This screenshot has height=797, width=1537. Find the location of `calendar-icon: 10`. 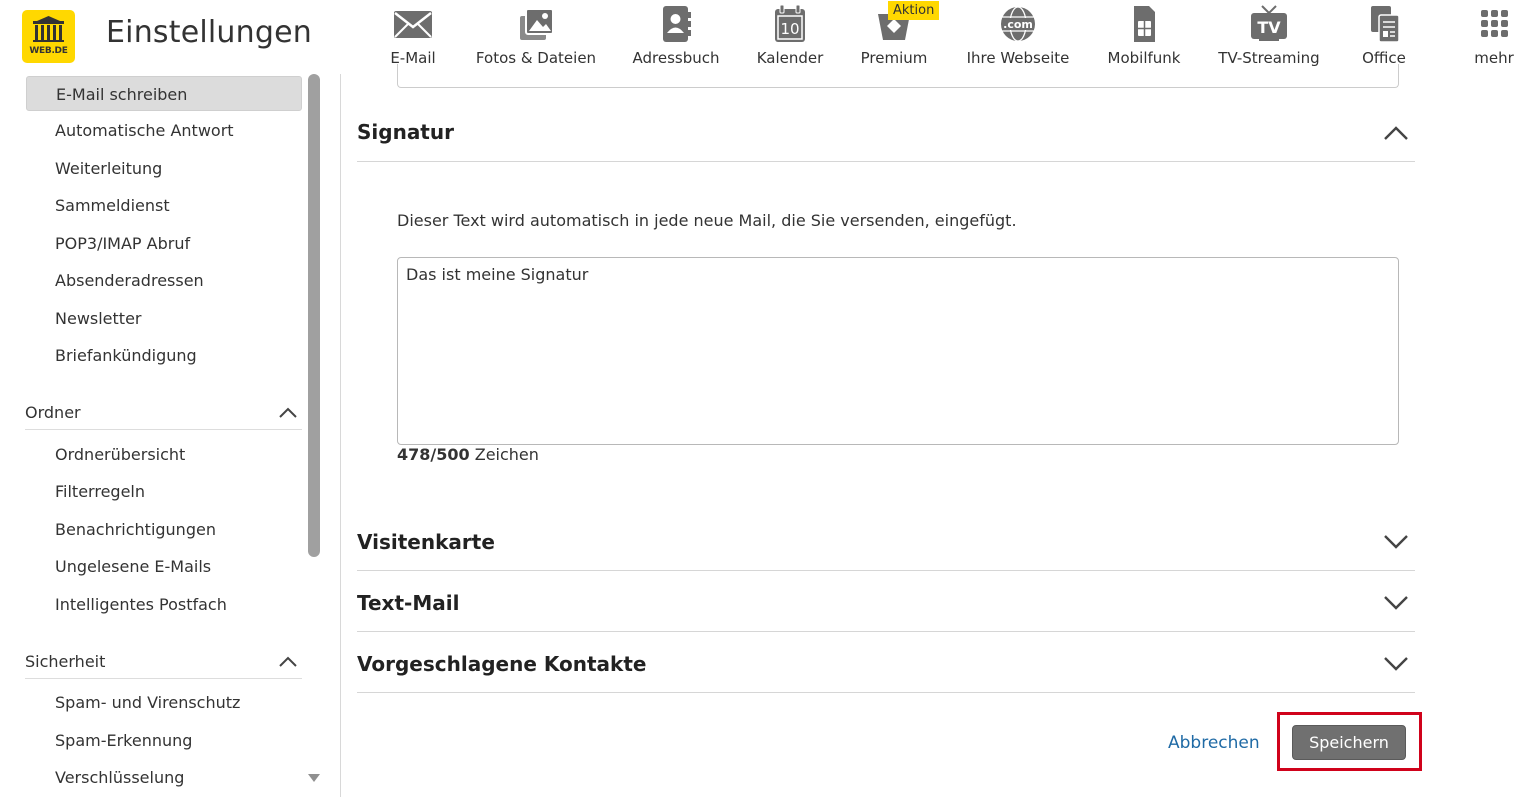

calendar-icon: 10 is located at coordinates (790, 23).